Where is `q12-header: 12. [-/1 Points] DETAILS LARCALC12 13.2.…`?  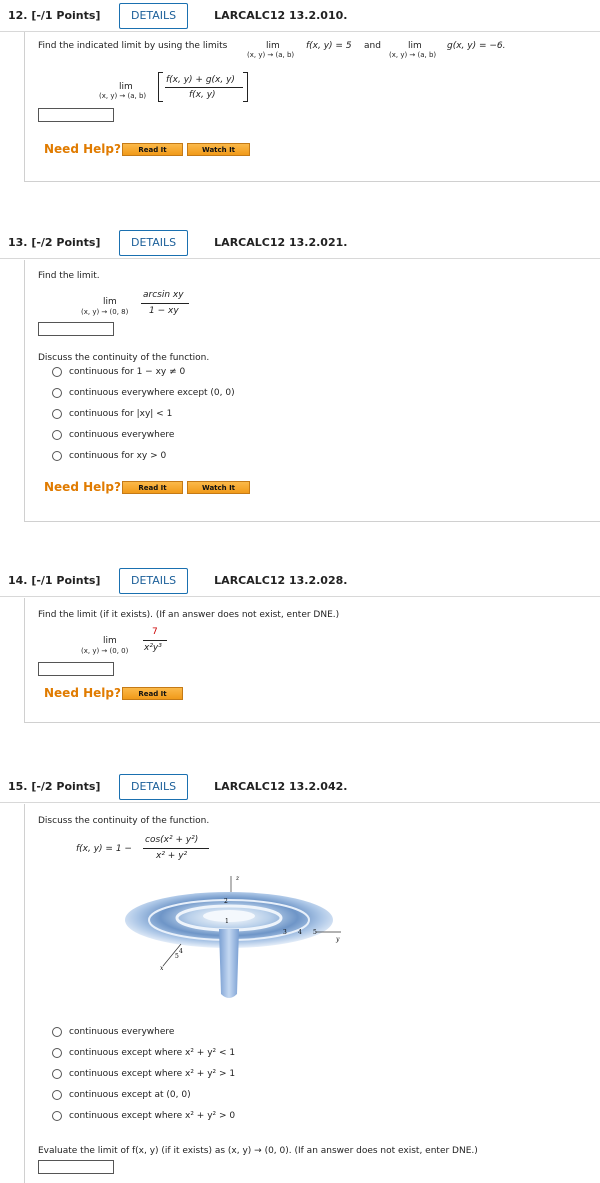 q12-header: 12. [-/1 Points] DETAILS LARCALC12 13.2.… is located at coordinates (300, 16).